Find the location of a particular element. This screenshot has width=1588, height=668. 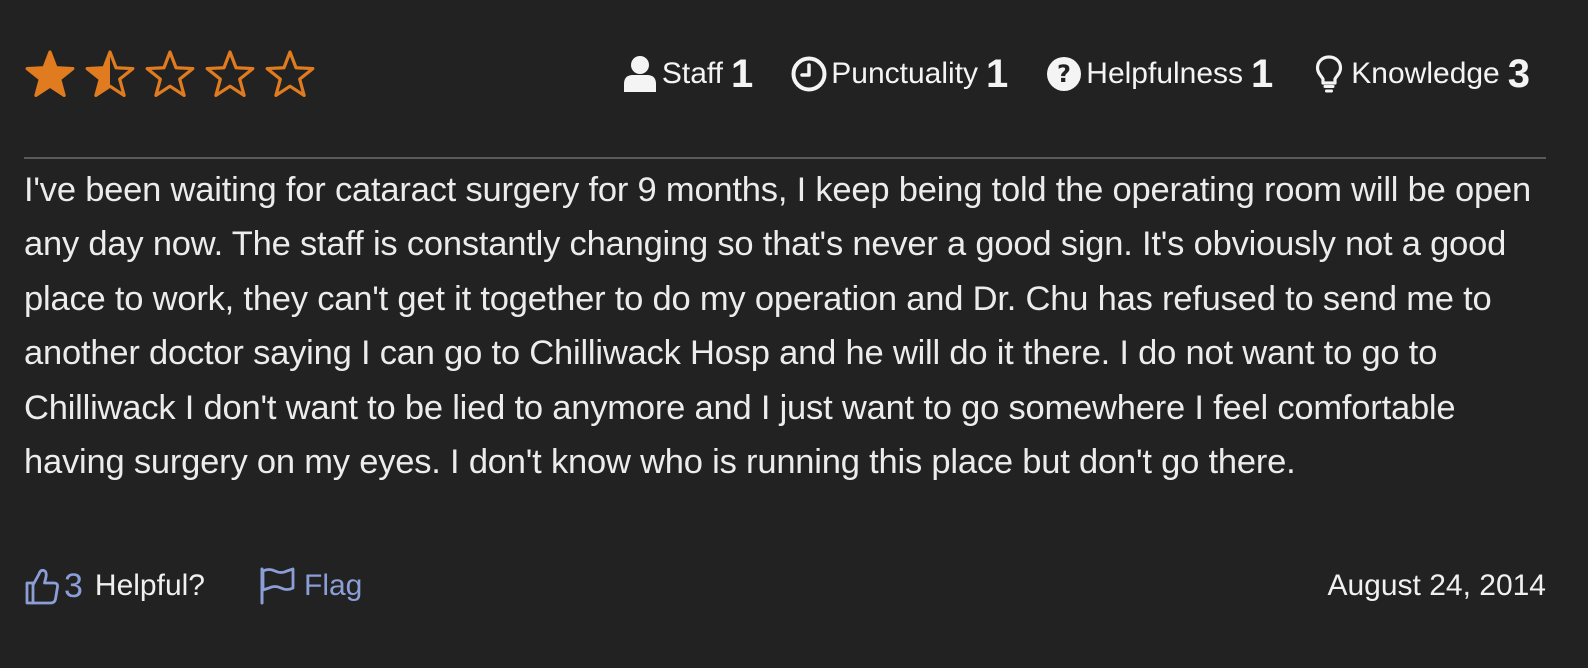

star-half-icon is located at coordinates (110, 74).